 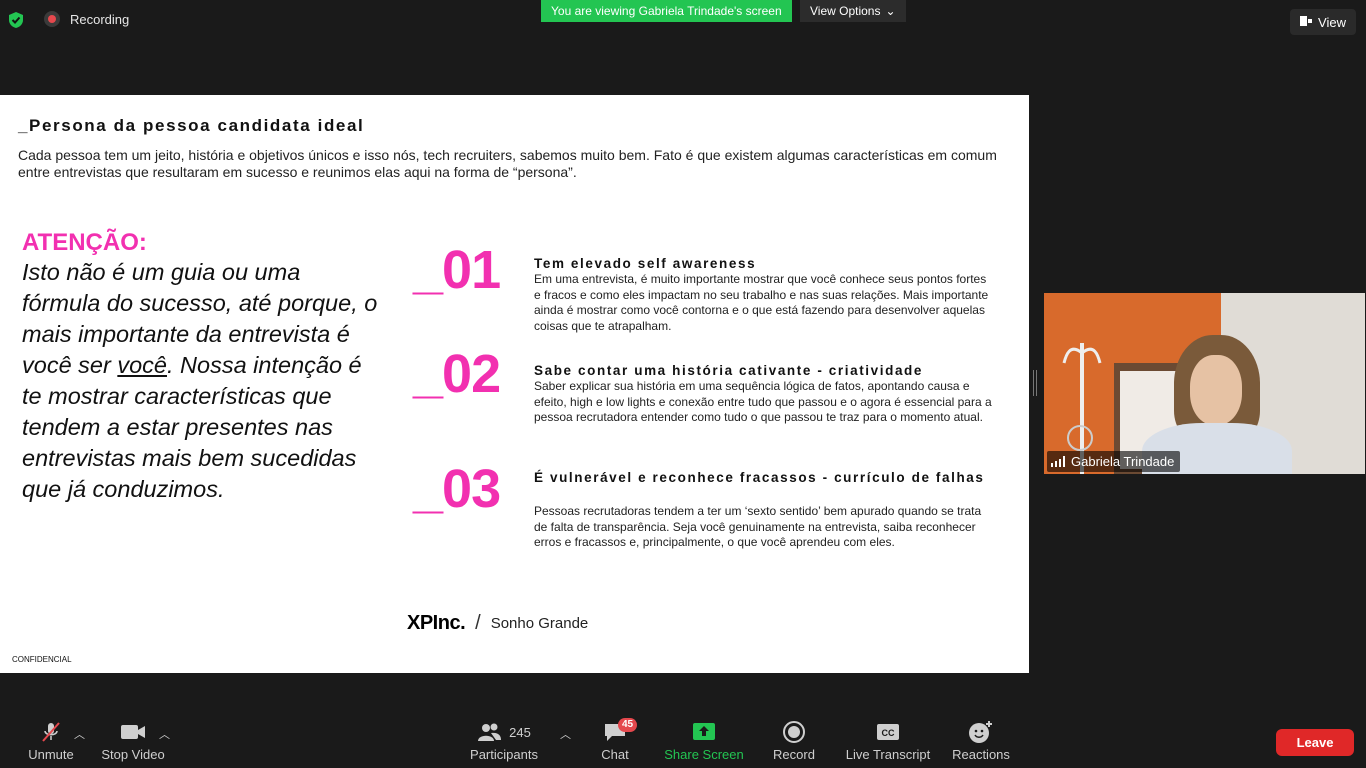 I want to click on record-dot-icon, so click(x=52, y=19).